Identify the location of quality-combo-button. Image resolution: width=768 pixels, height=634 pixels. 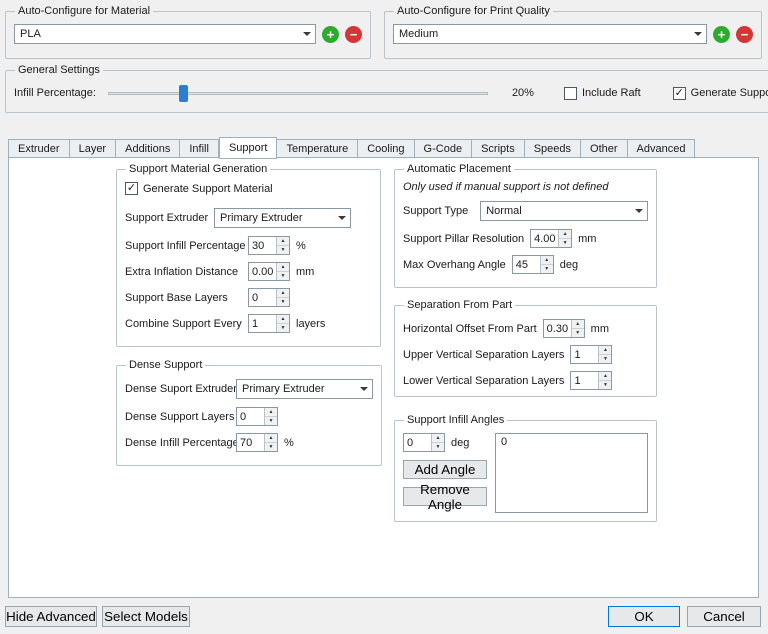
(698, 34).